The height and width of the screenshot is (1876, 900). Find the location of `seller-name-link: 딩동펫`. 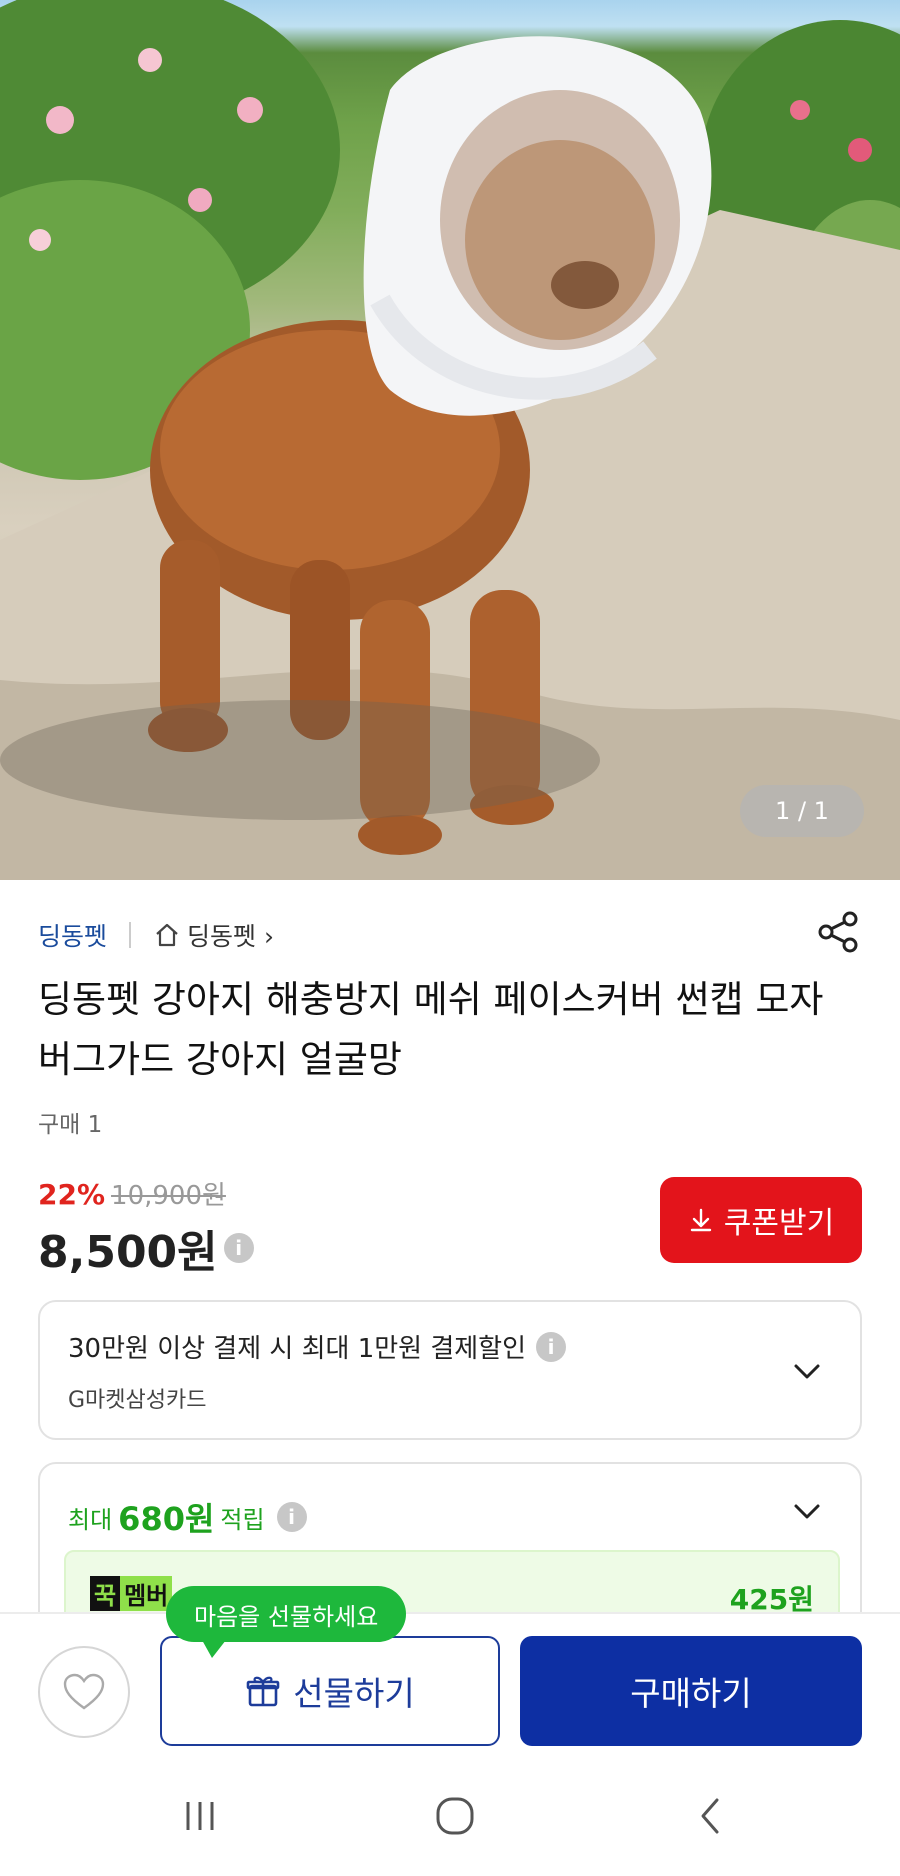

seller-name-link: 딩동펫 is located at coordinates (72, 935).